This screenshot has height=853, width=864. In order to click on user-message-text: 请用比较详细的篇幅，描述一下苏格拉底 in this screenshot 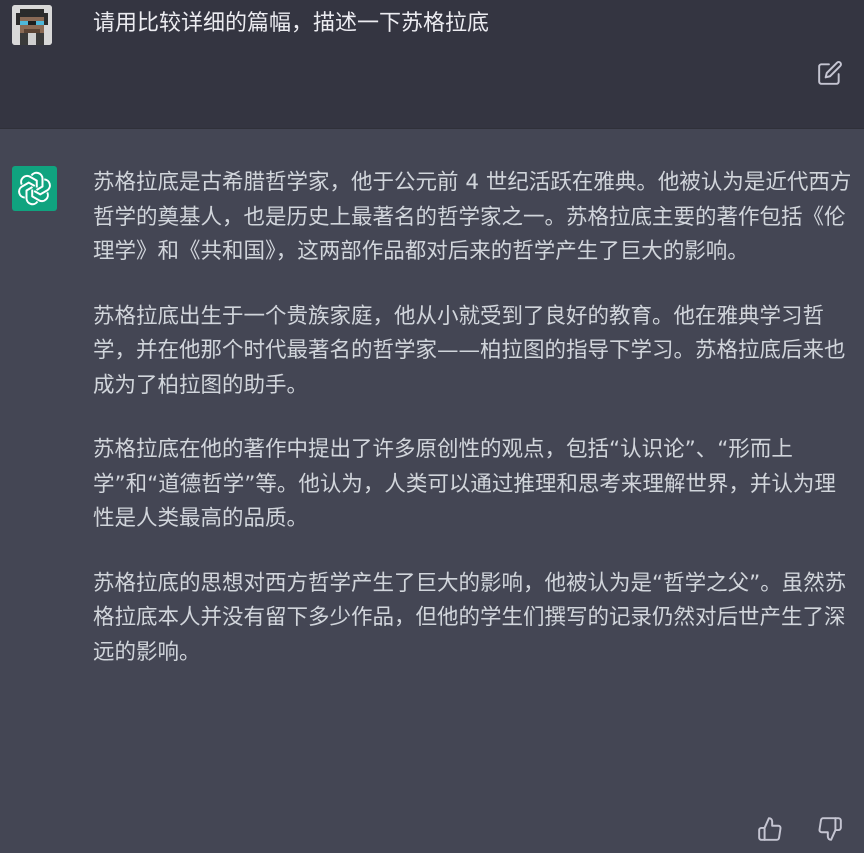, I will do `click(291, 23)`.